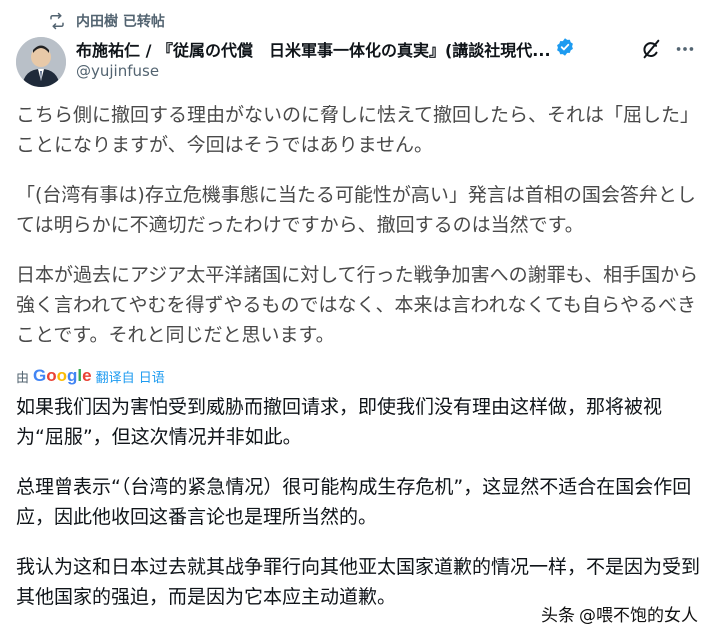 Image resolution: width=714 pixels, height=636 pixels. Describe the element at coordinates (23, 378) in the screenshot. I see `translation-by-label: 由` at that location.